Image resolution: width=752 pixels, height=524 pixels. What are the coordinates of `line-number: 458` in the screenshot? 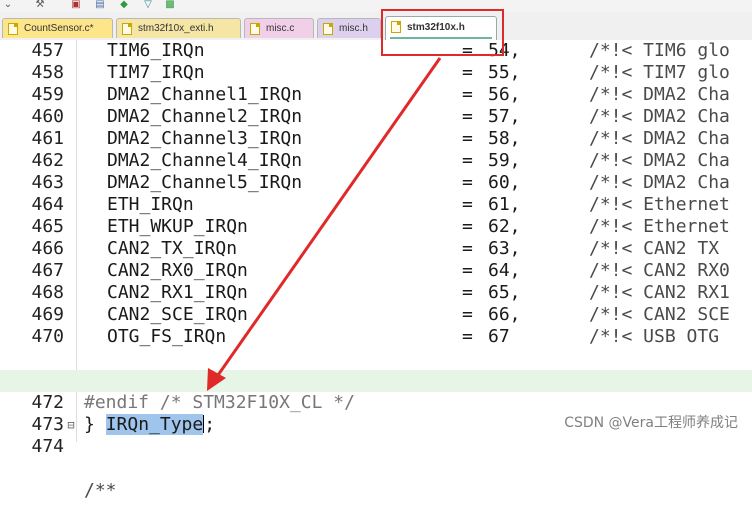 It's located at (47, 72).